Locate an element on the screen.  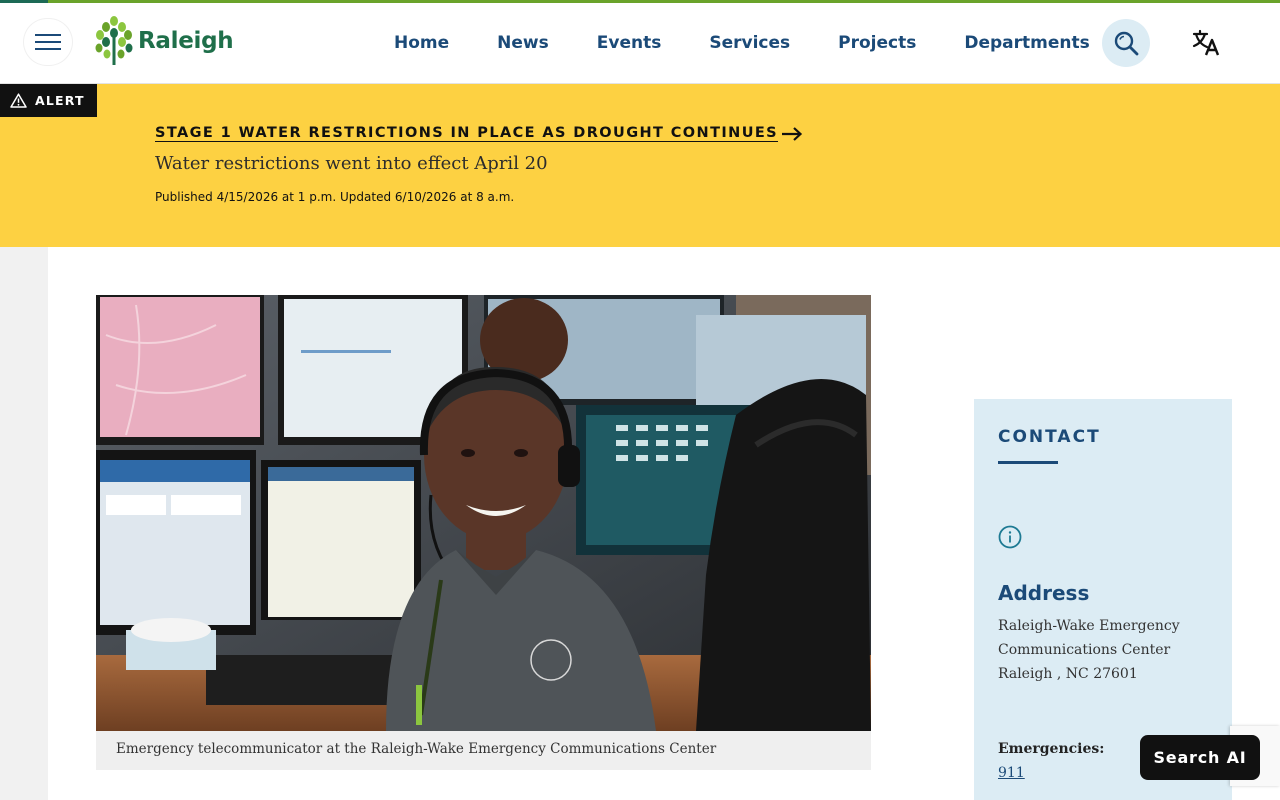
address-line: Raleigh-Wake Emergency is located at coordinates (1089, 626).